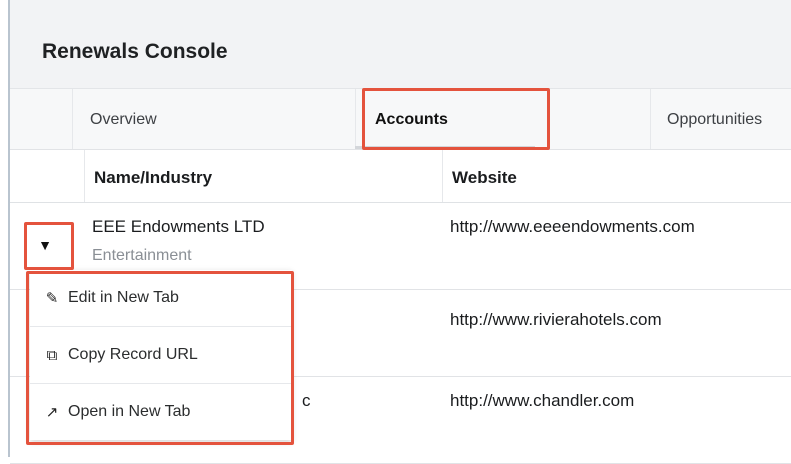  I want to click on menu-item-copy-record-url: ⧉ Copy Record URL, so click(161, 355).